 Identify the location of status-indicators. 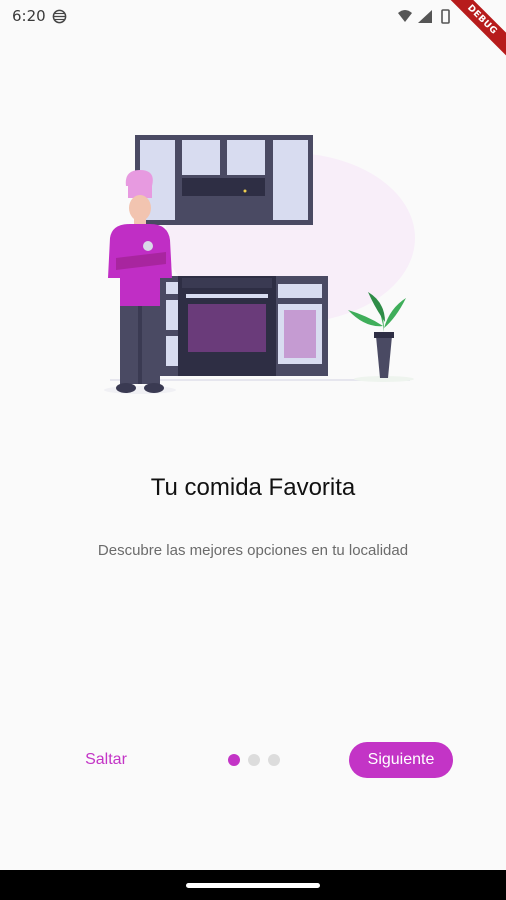
(424, 16).